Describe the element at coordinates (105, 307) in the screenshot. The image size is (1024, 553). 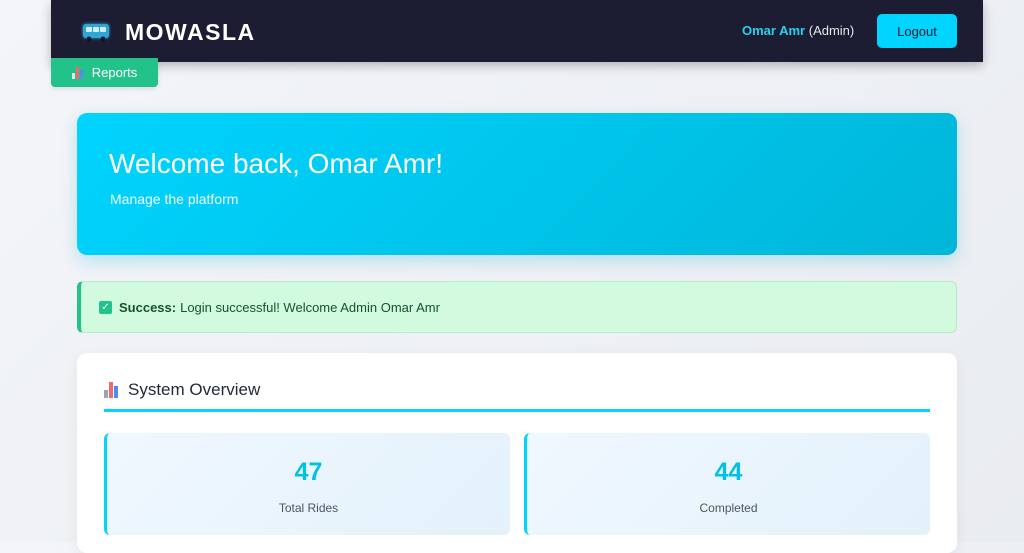
I see `check-icon: ✓` at that location.